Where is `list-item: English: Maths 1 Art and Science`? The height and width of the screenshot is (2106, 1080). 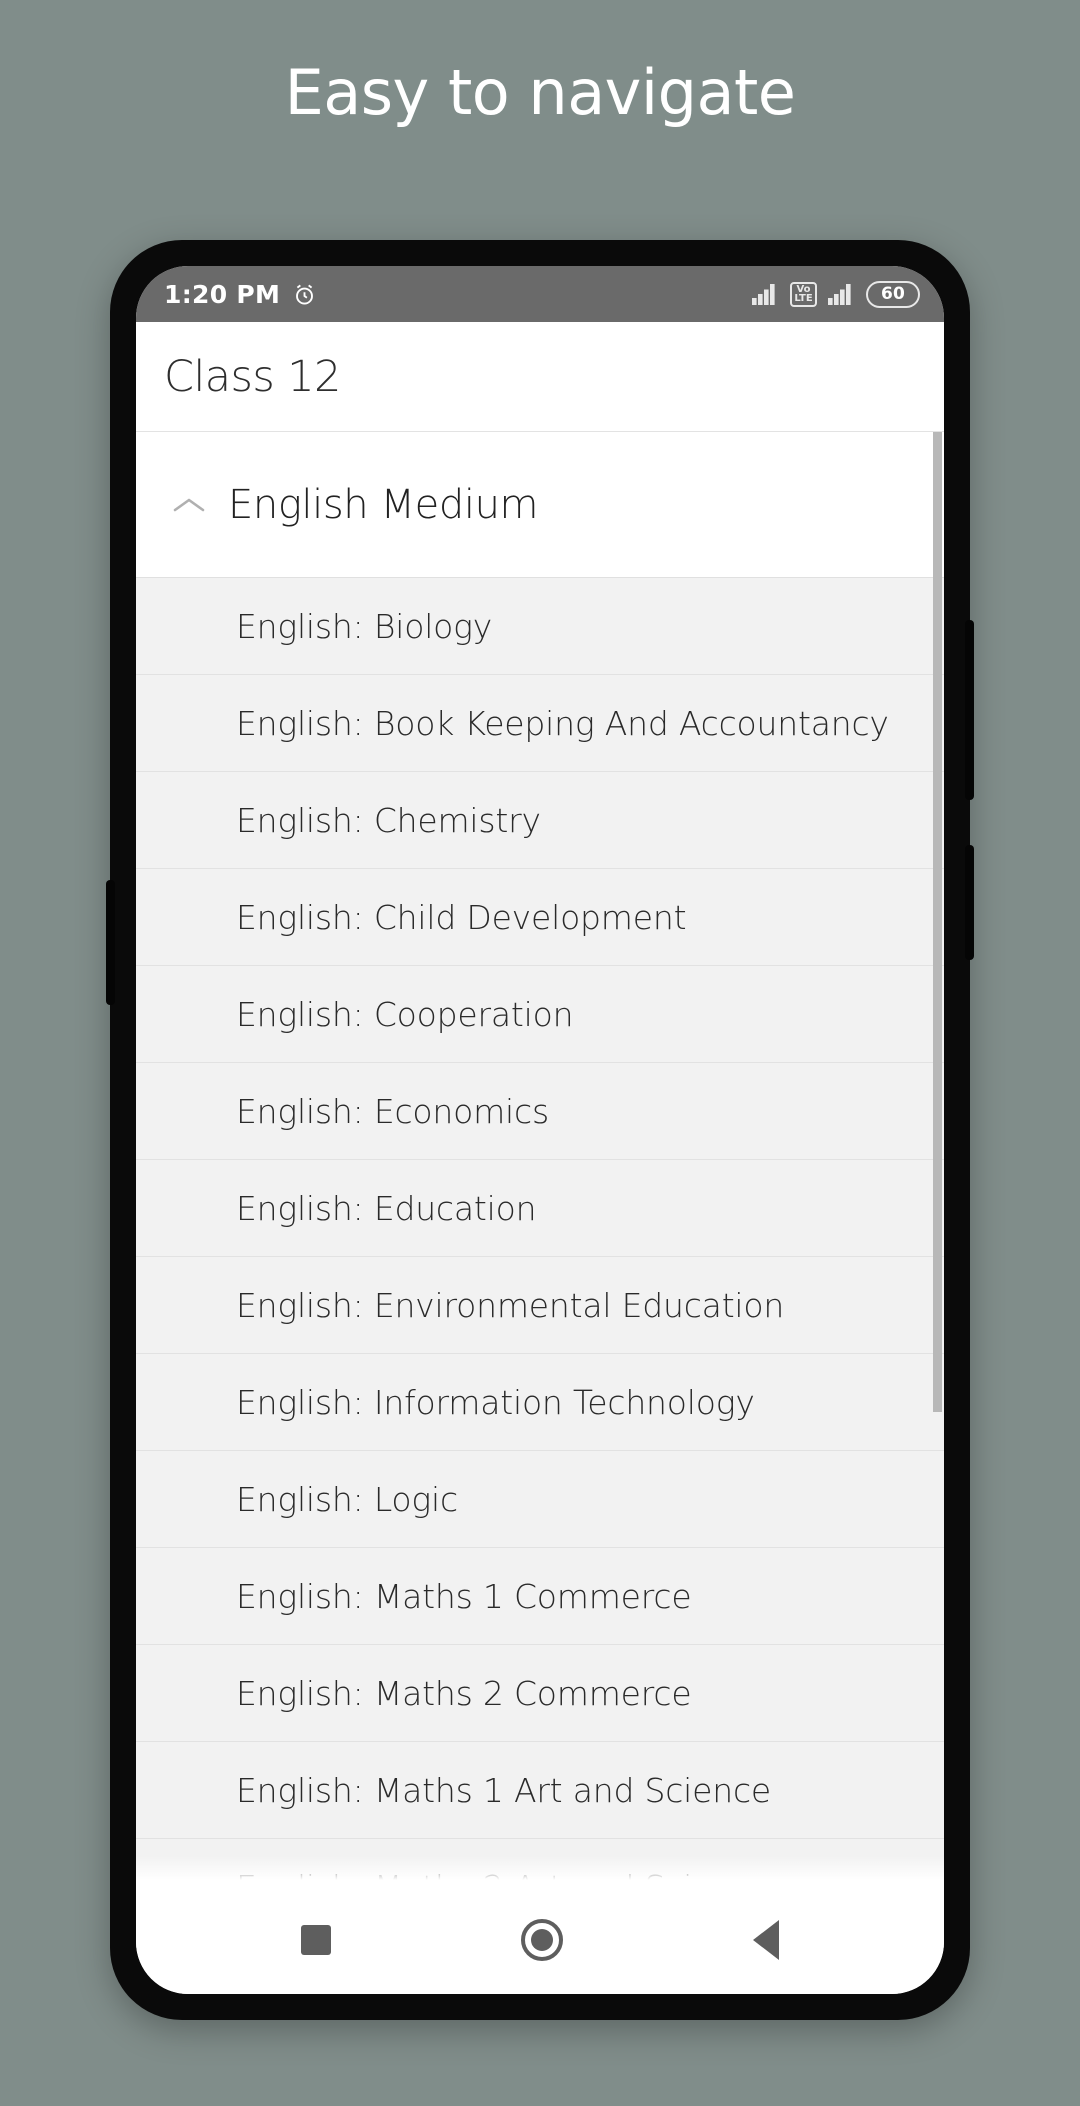
list-item: English: Maths 1 Art and Science is located at coordinates (540, 1790).